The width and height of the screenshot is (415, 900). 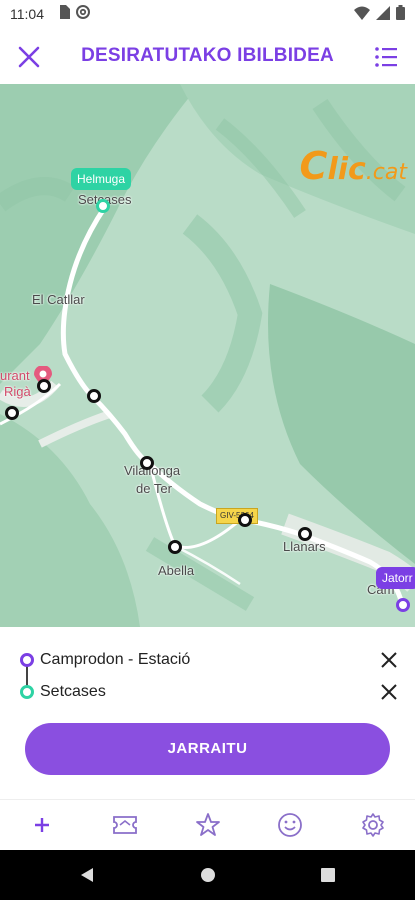 I want to click on origin-row: Camprodon - Estació, so click(x=210, y=660).